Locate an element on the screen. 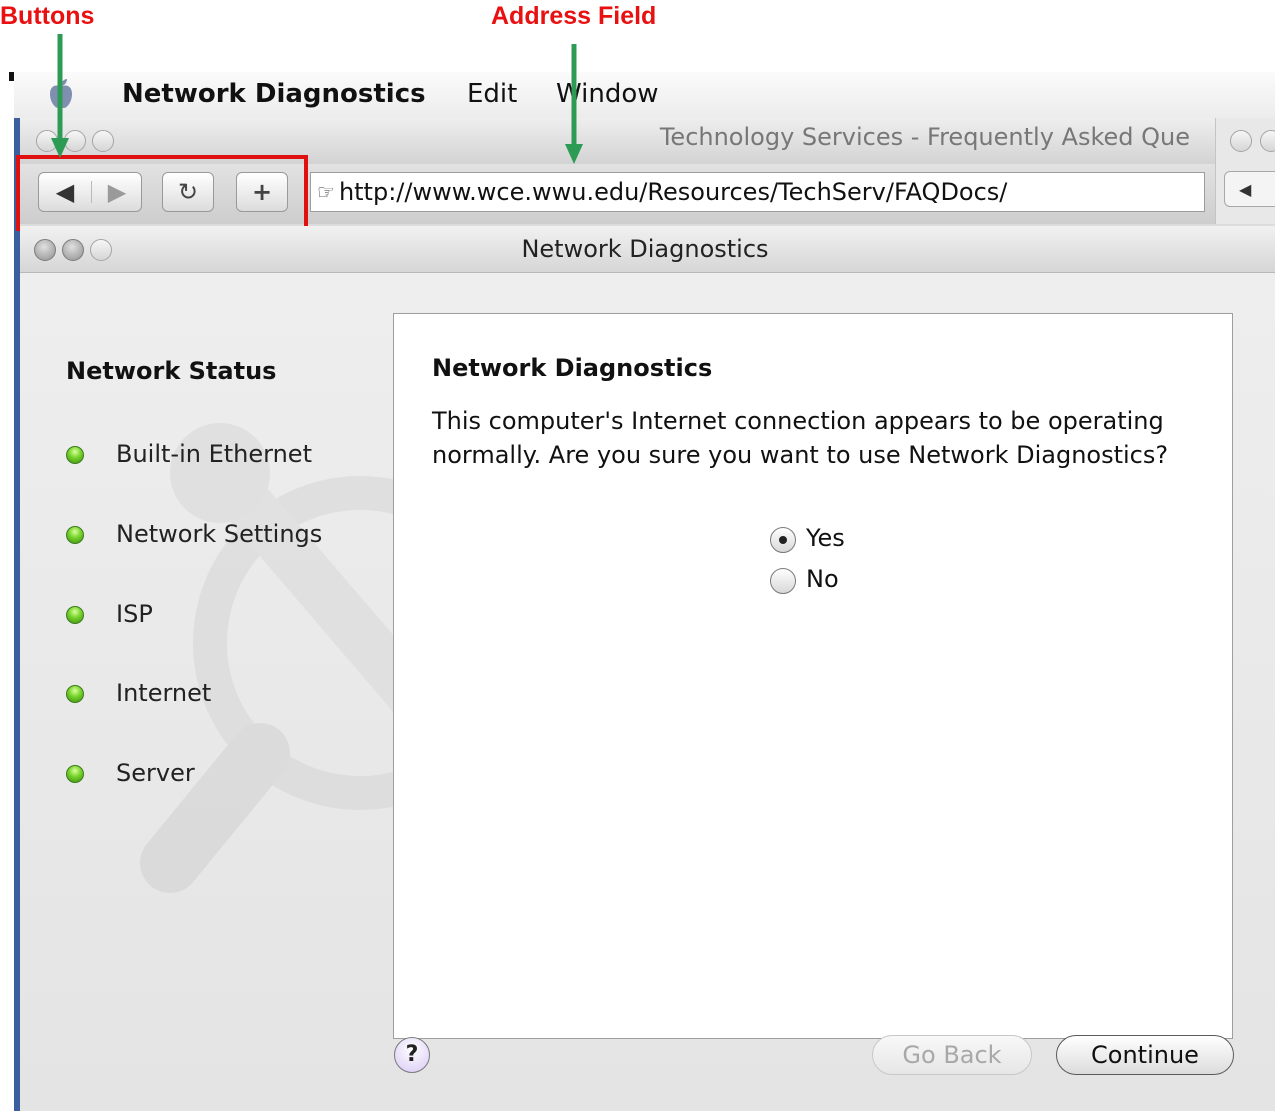  address-arrow-icon is located at coordinates (574, 104).